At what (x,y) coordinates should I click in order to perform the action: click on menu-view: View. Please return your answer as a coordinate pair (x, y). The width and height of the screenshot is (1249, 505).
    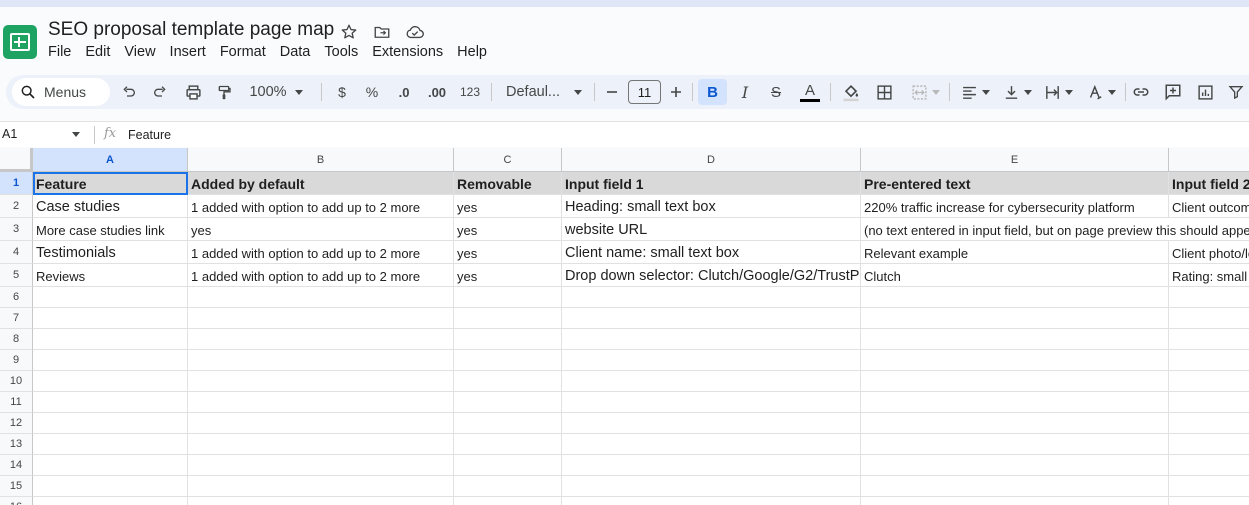
    Looking at the image, I should click on (139, 52).